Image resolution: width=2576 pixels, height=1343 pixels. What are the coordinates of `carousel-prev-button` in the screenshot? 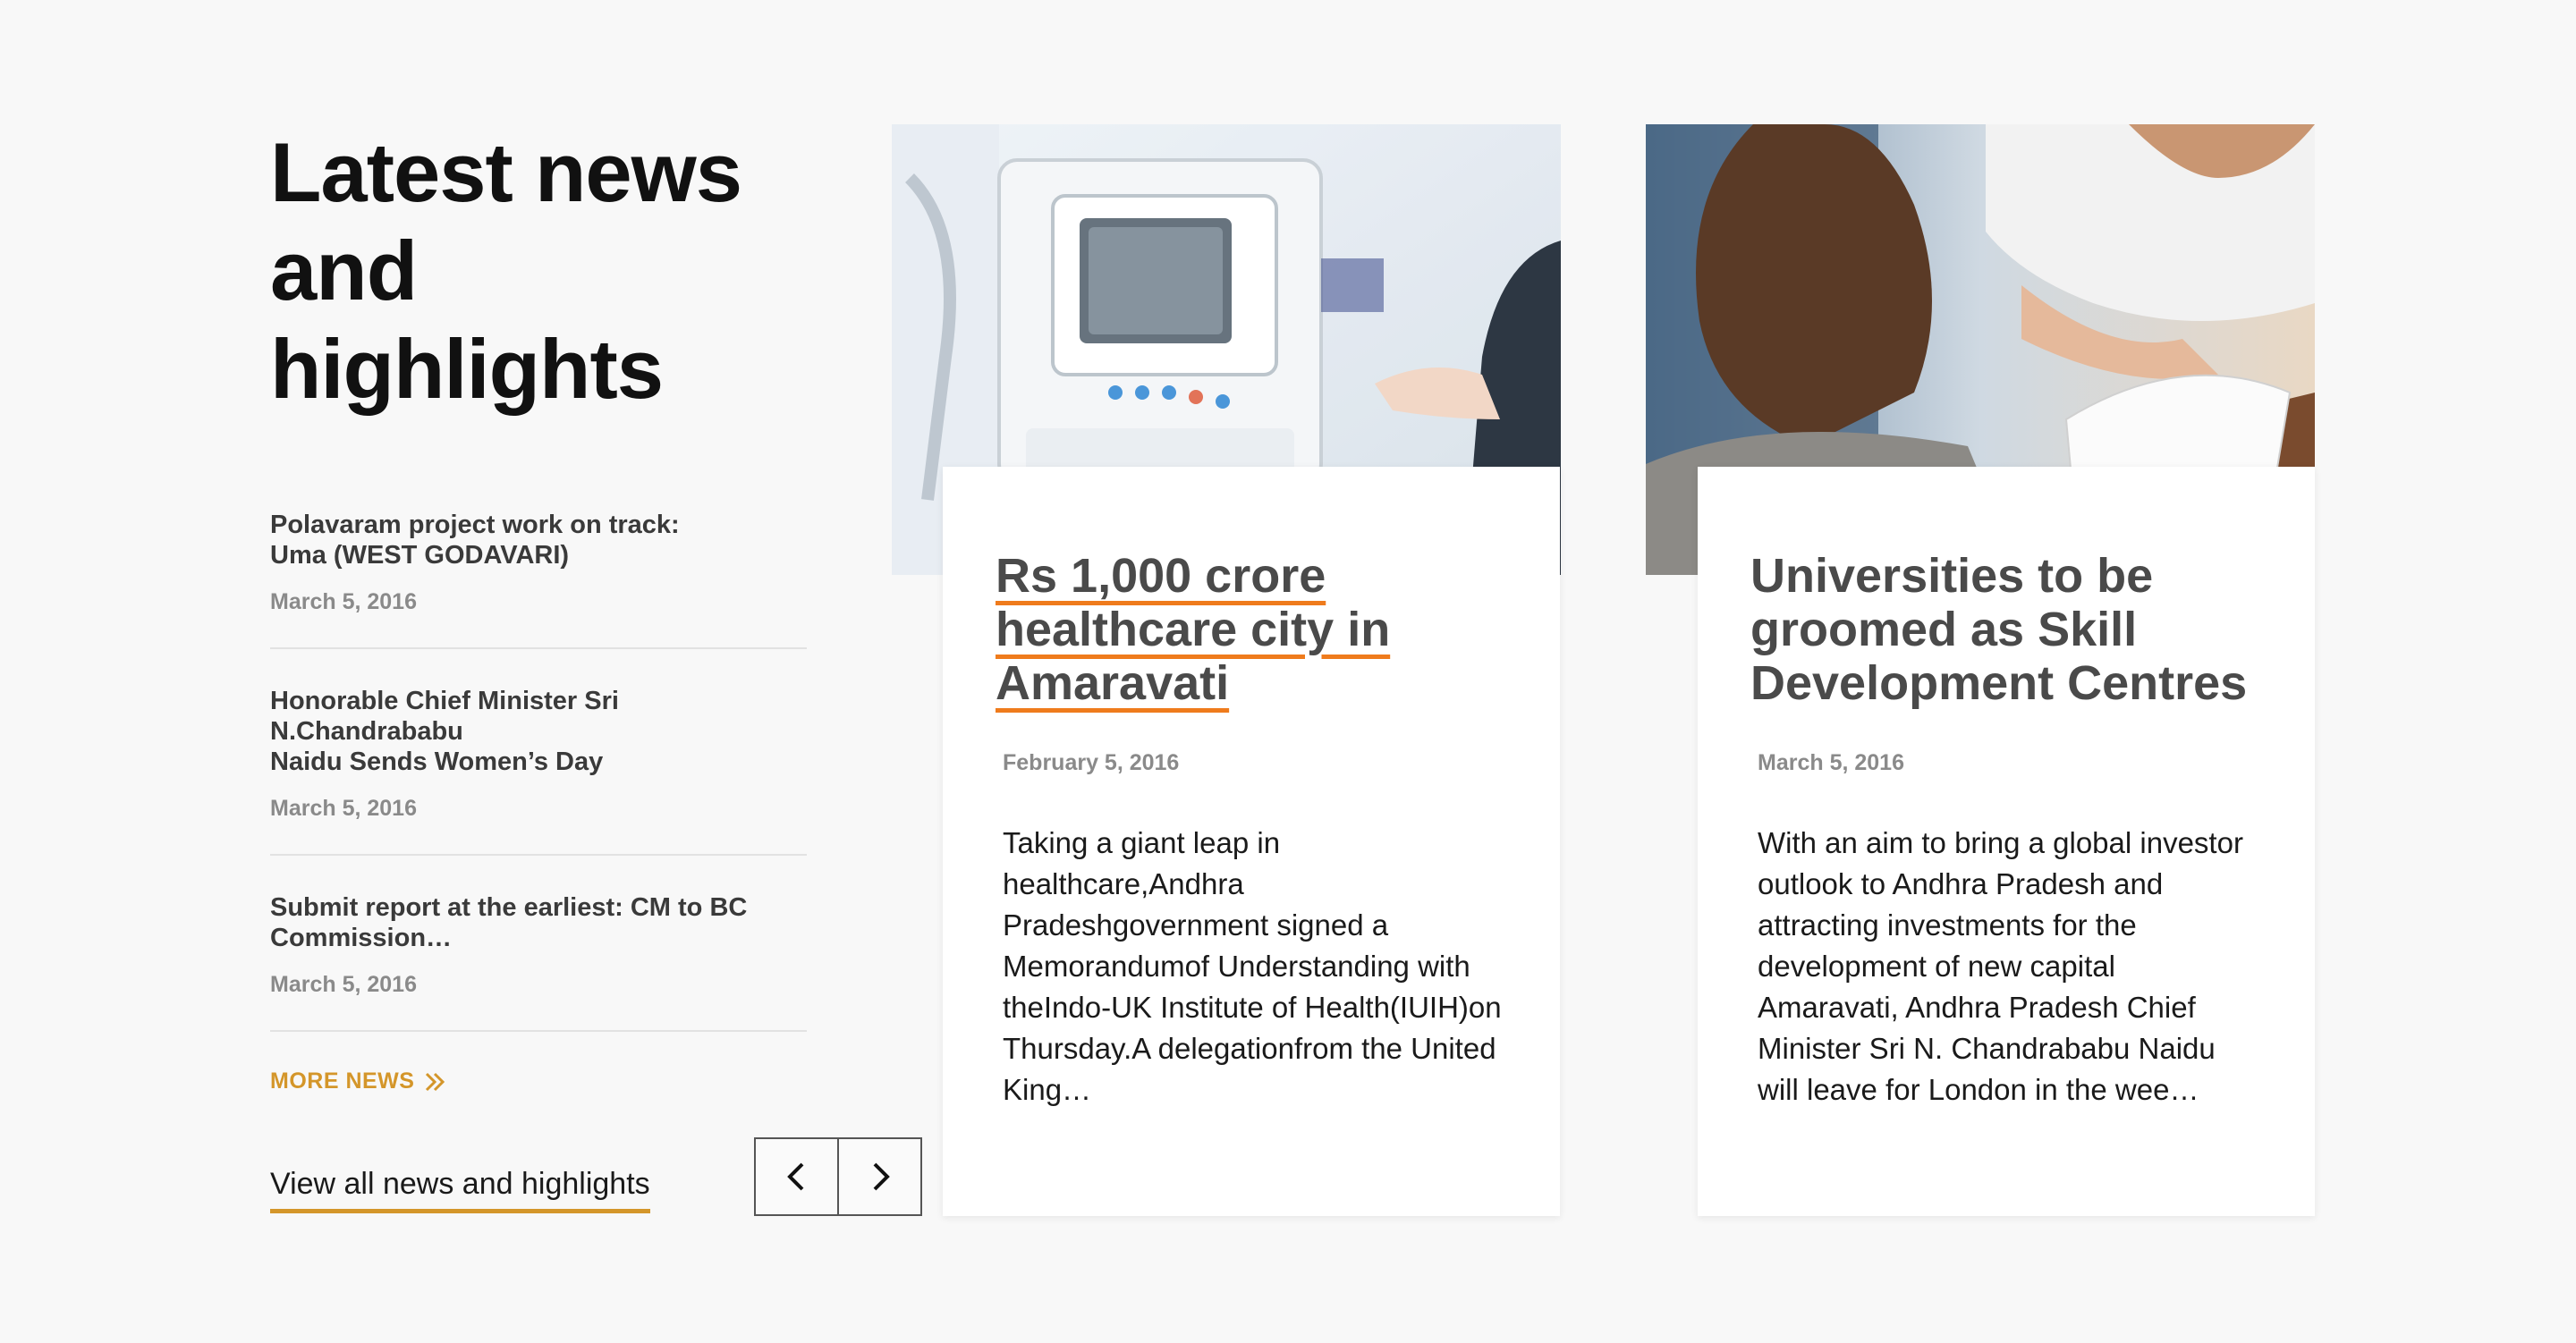 It's located at (796, 1176).